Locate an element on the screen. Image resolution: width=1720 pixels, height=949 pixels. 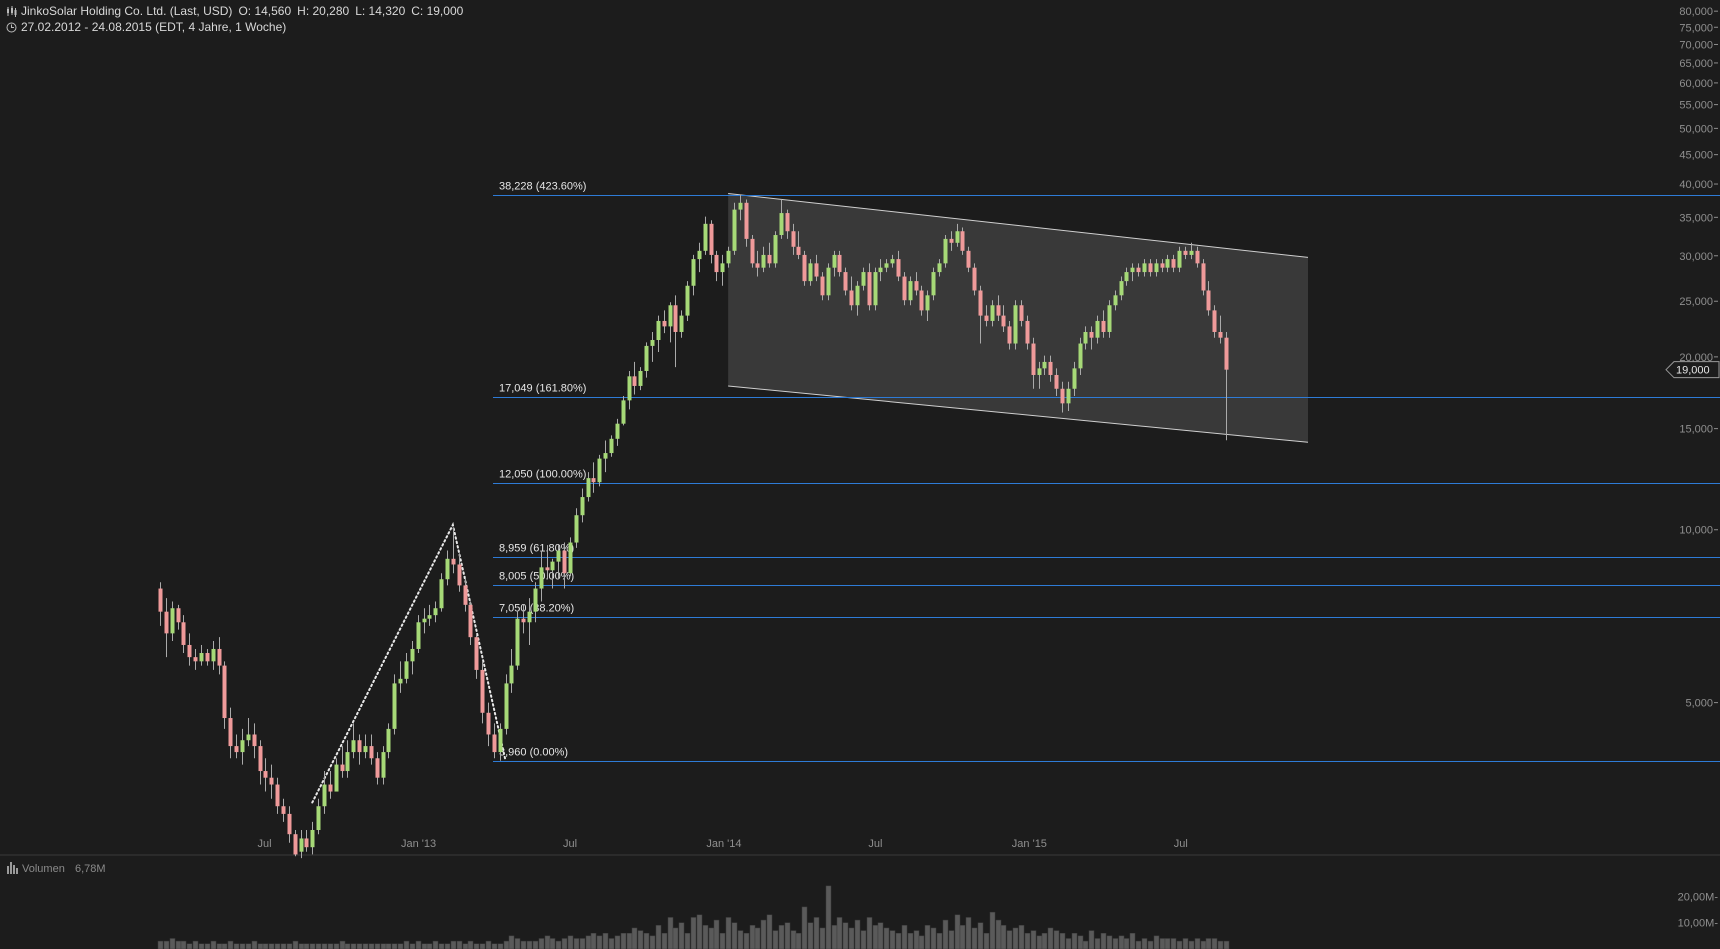
y-tick-label: 45,000 is located at coordinates (1696, 156).